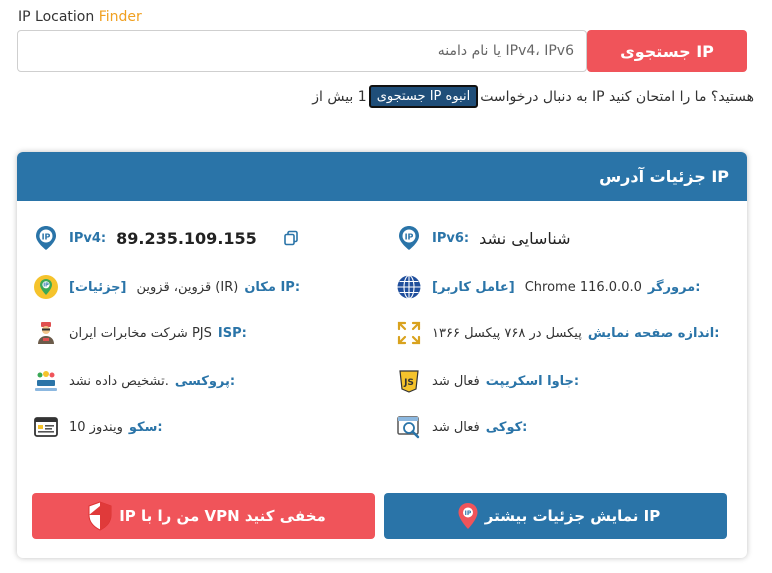  I want to click on show-more-label: IP نمایش جزئیات بیشتر, so click(572, 516).